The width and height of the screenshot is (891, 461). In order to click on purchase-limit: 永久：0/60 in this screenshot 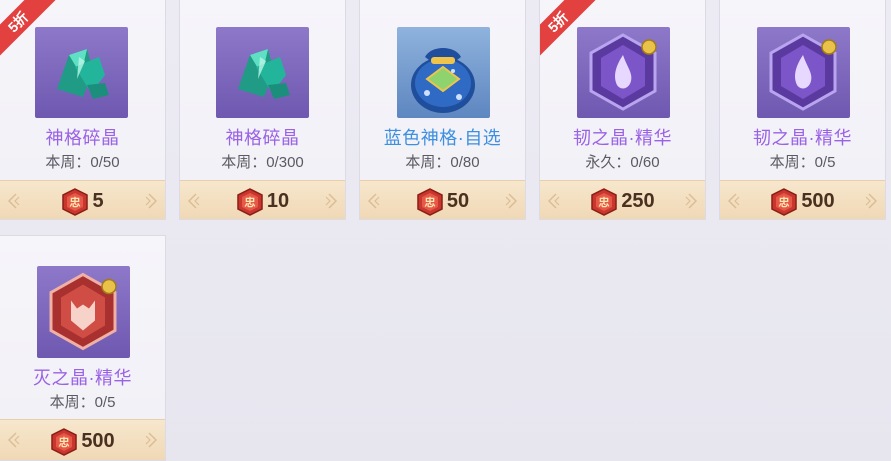, I will do `click(622, 162)`.